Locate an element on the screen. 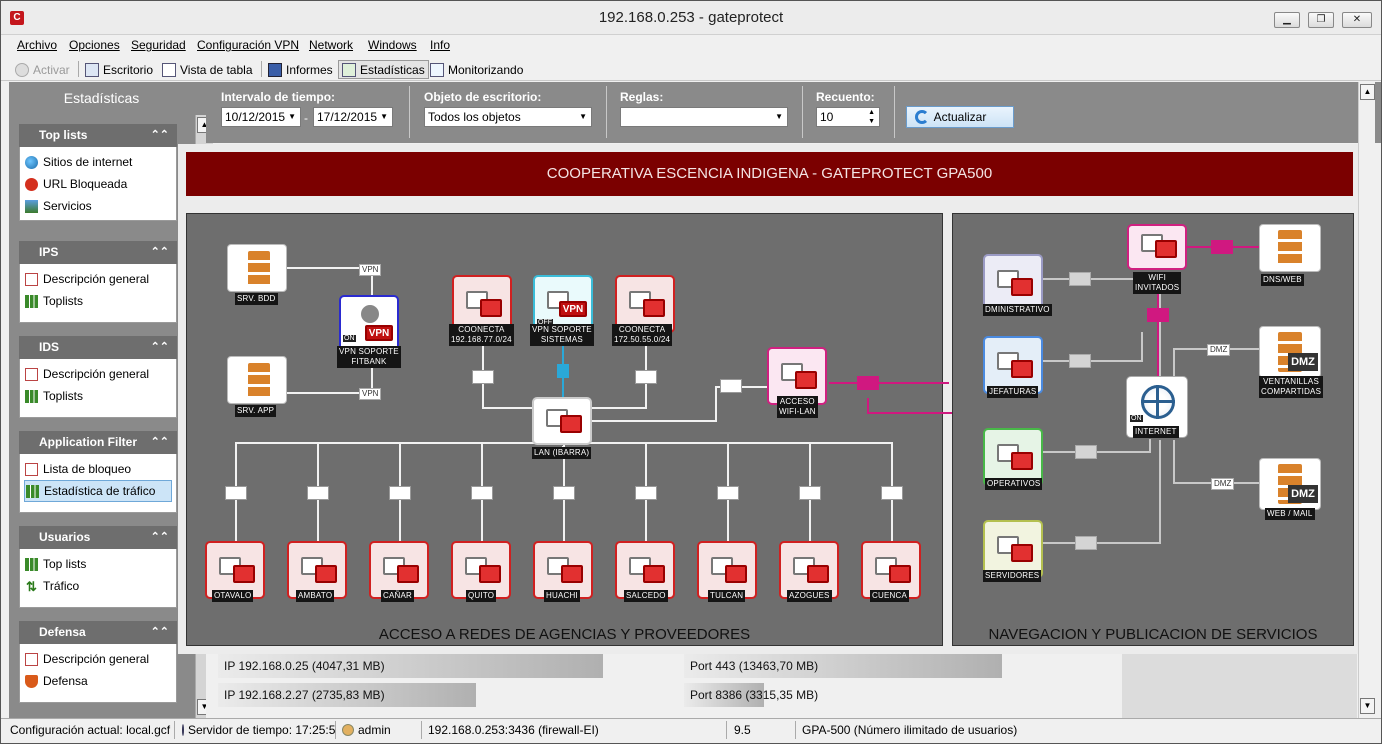  sidebar-item-ids-descripcion: Descripción general is located at coordinates (98, 374).